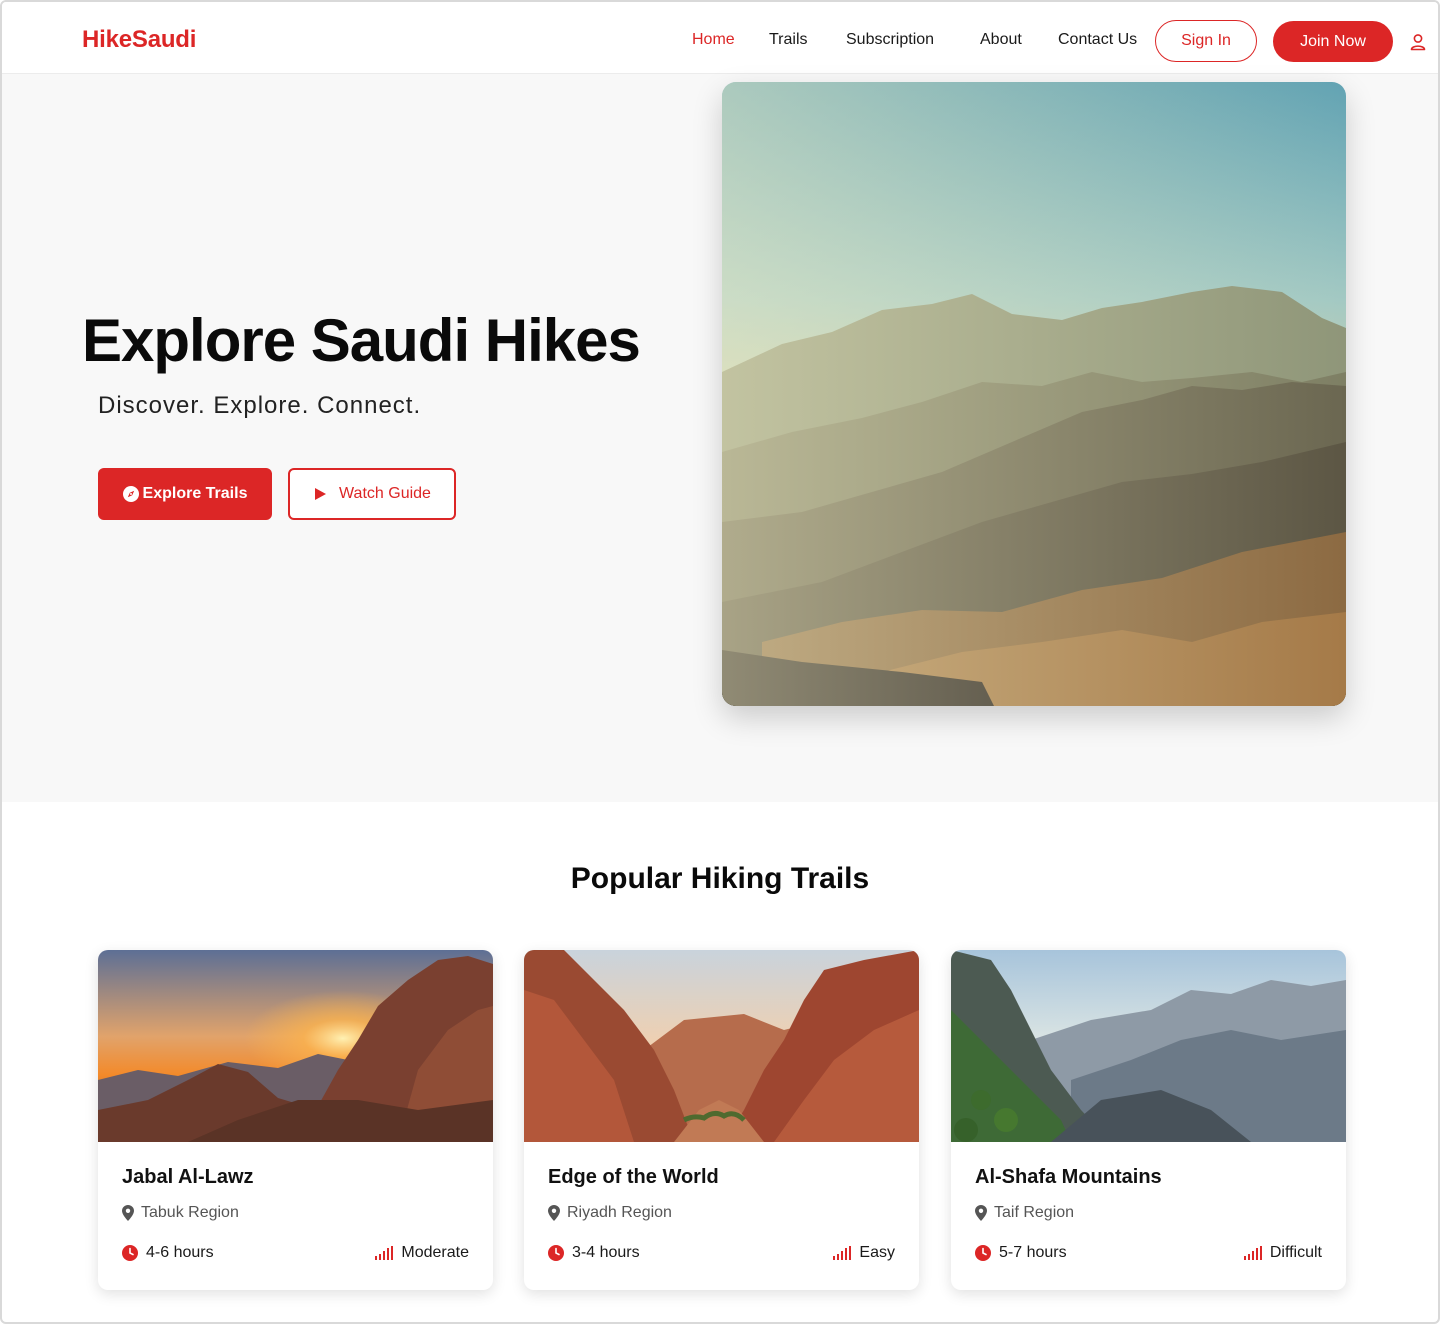 The image size is (1440, 1324). I want to click on nav-link-about: About, so click(1001, 40).